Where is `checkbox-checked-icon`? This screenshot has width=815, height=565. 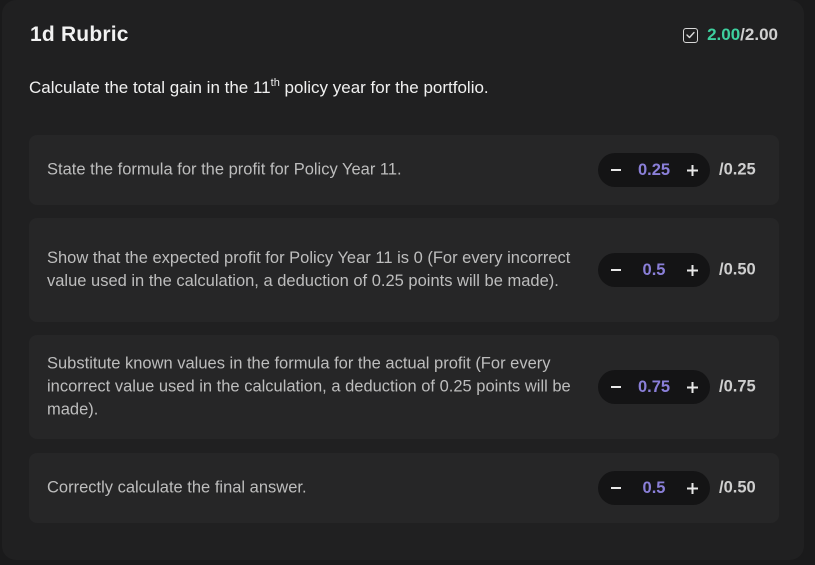 checkbox-checked-icon is located at coordinates (691, 35).